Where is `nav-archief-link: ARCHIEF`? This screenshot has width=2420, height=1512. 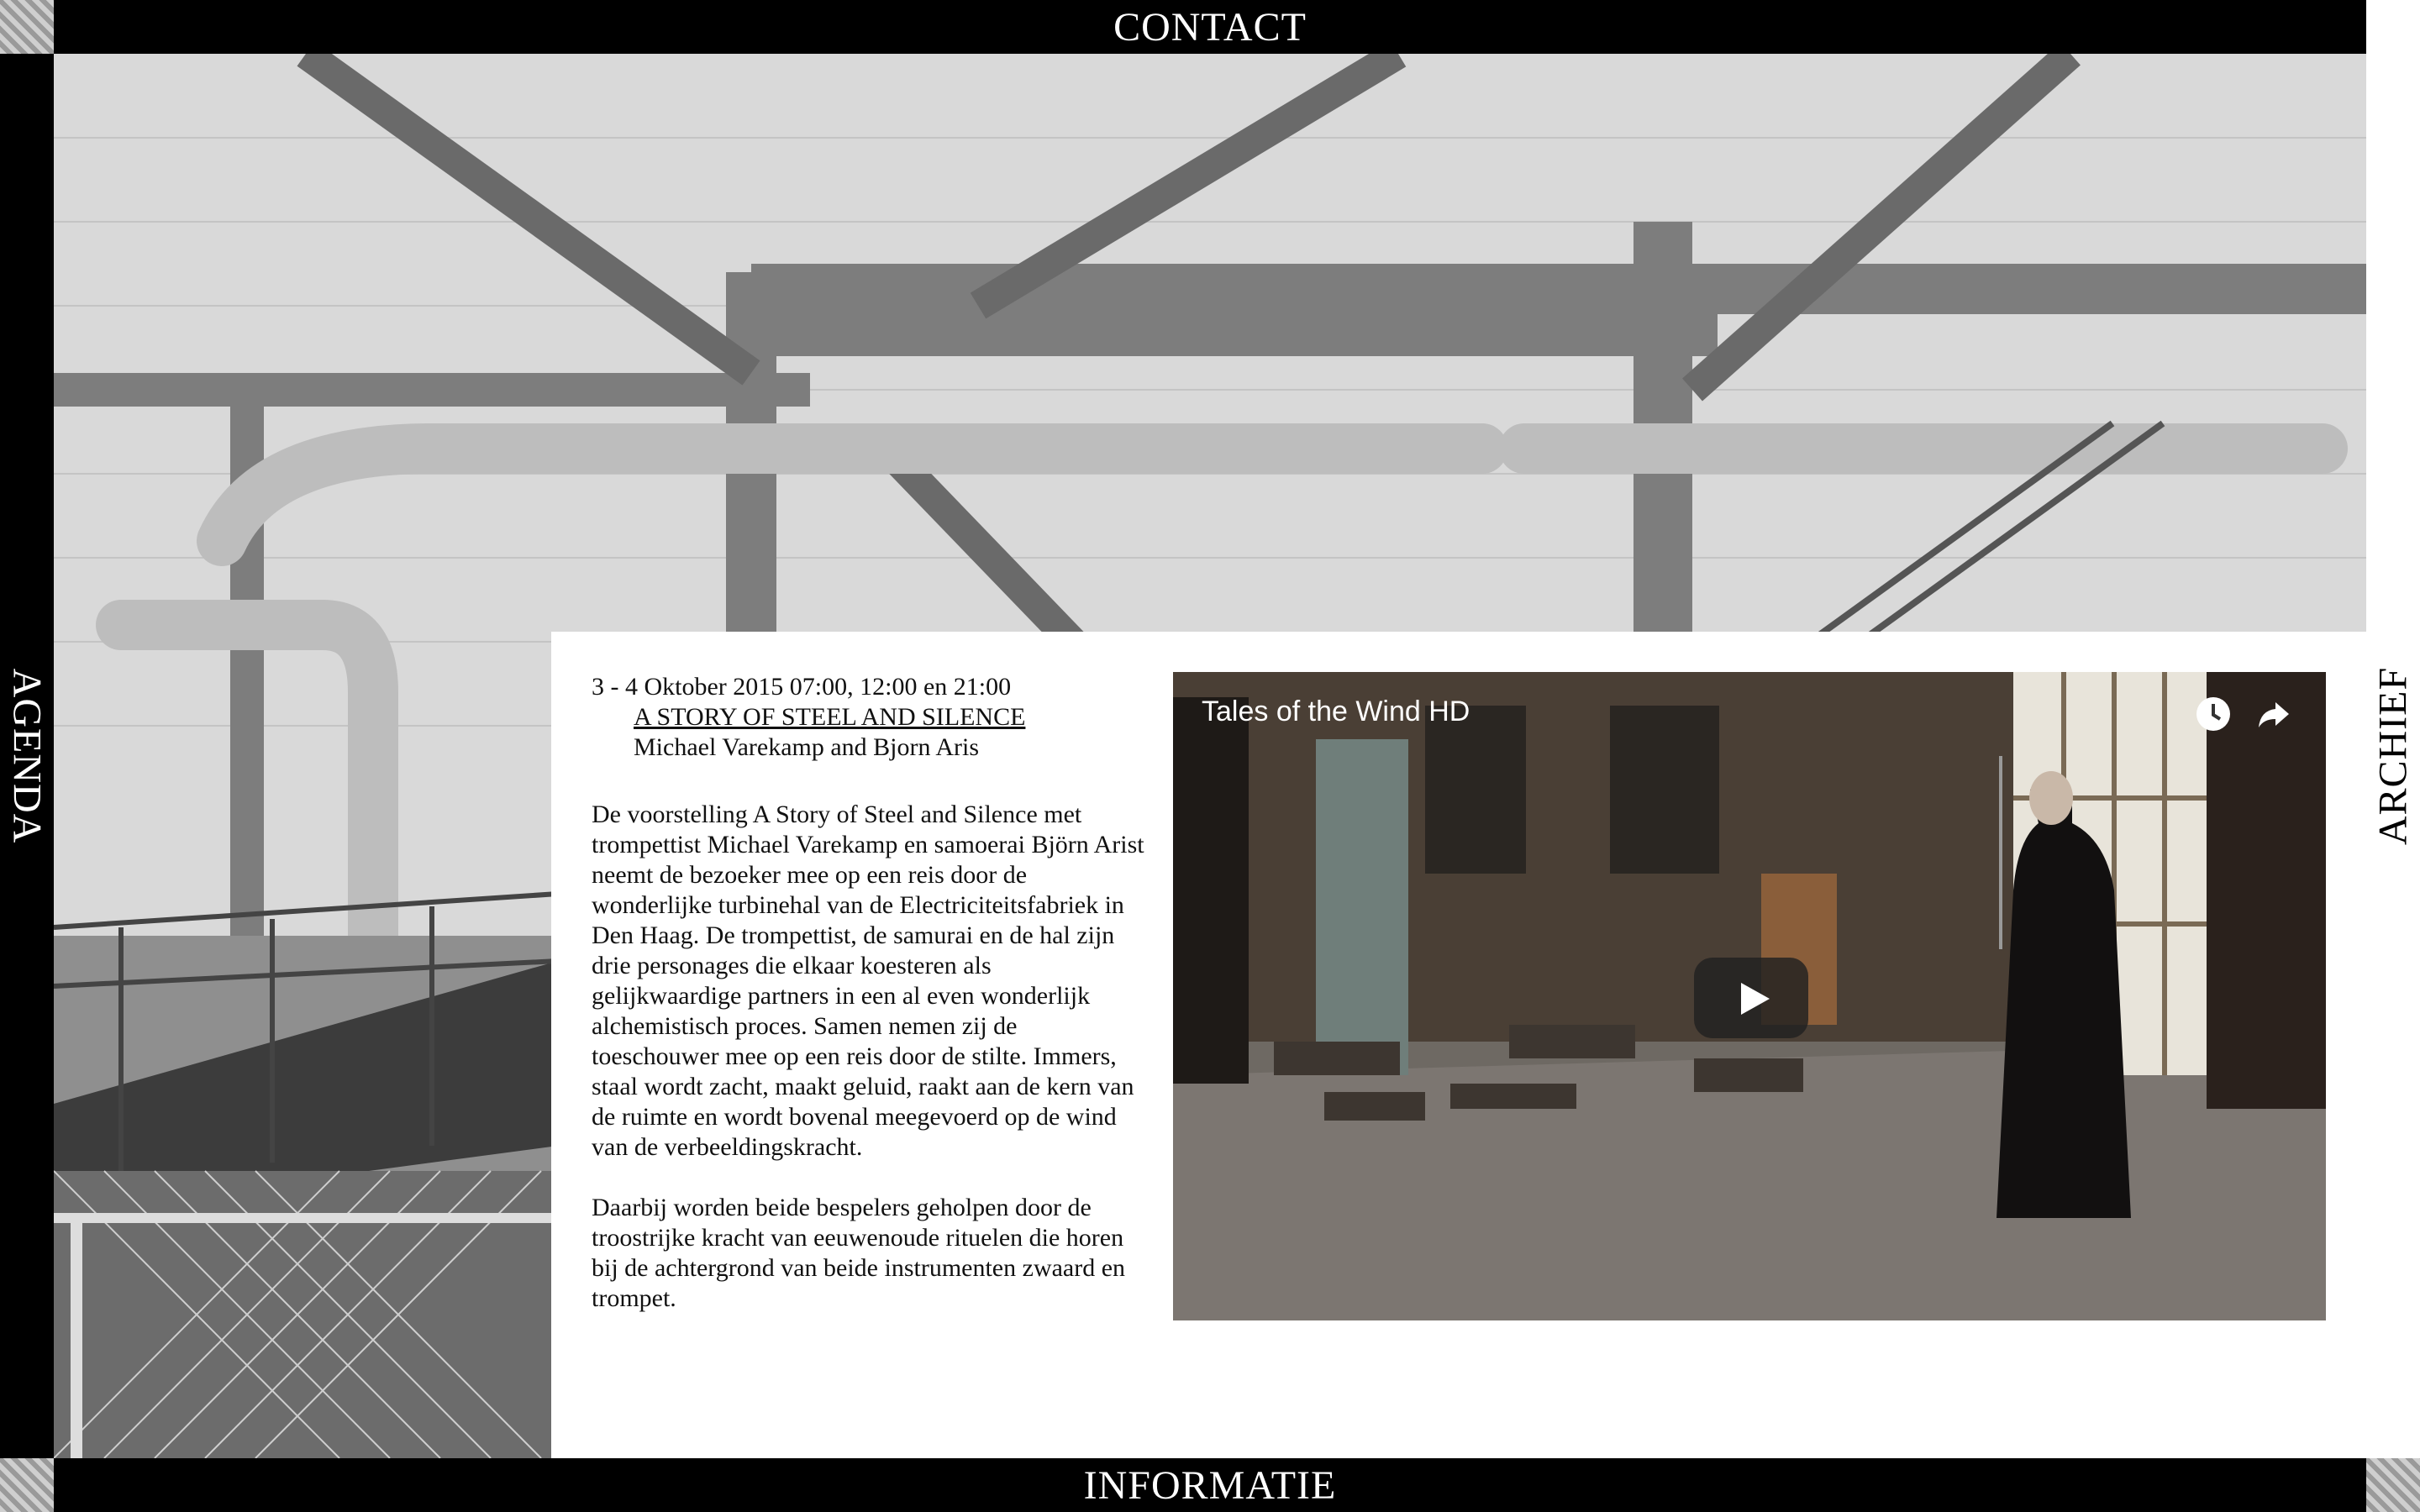 nav-archief-link: ARCHIEF is located at coordinates (2393, 756).